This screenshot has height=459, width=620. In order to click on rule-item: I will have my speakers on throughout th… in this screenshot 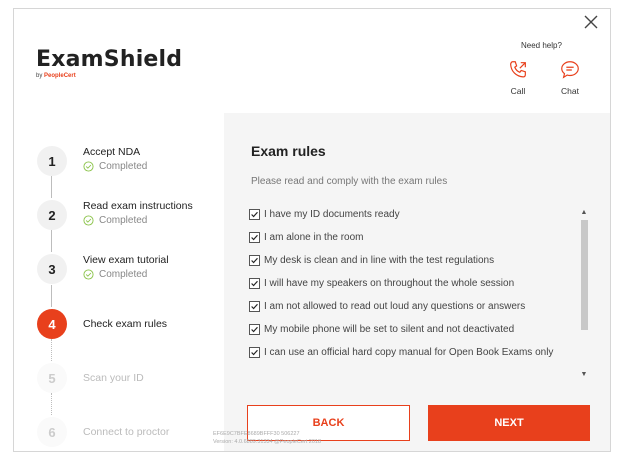, I will do `click(414, 283)`.